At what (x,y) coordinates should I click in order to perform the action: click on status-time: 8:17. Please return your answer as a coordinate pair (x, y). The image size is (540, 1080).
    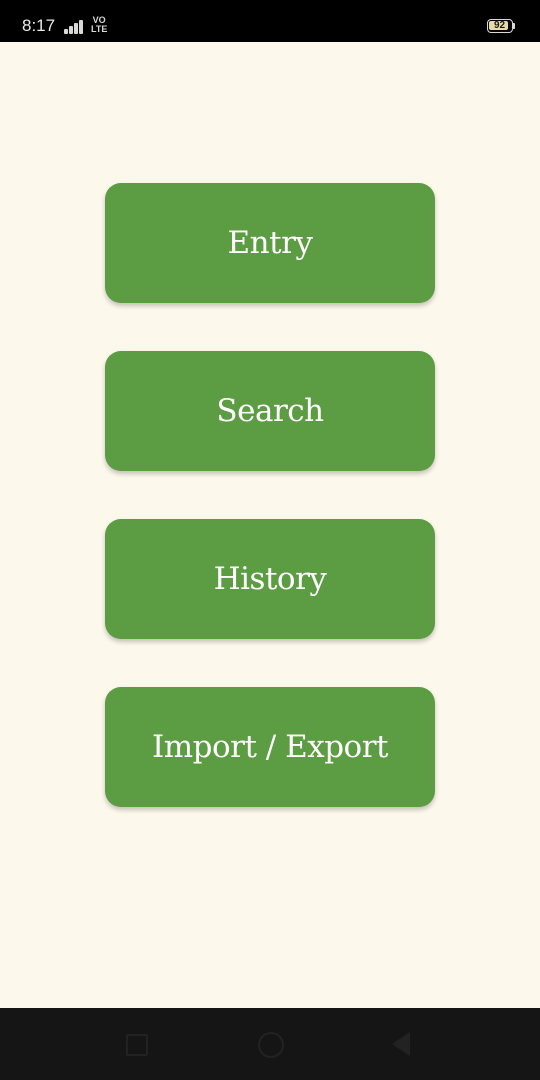
    Looking at the image, I should click on (39, 25).